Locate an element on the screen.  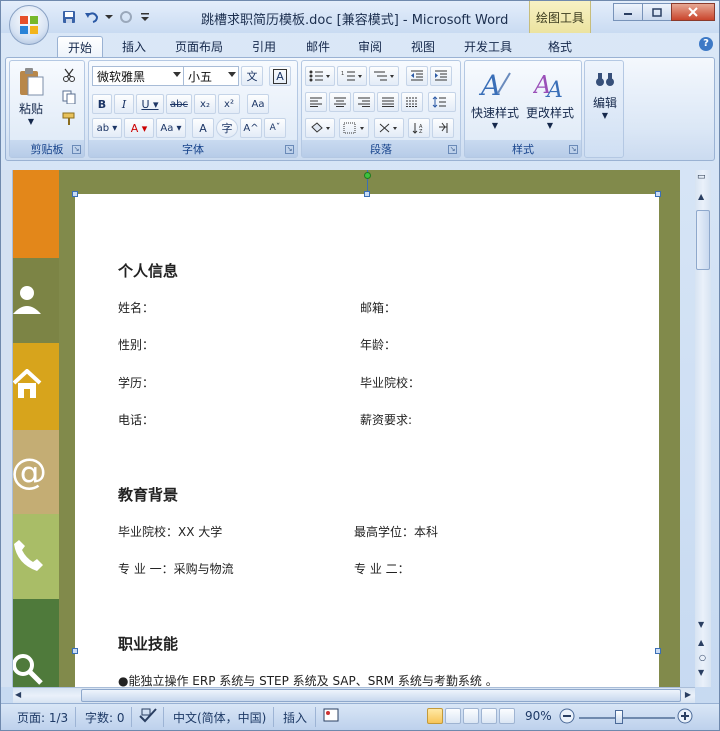
field-gender: 性别： is located at coordinates (136, 344).